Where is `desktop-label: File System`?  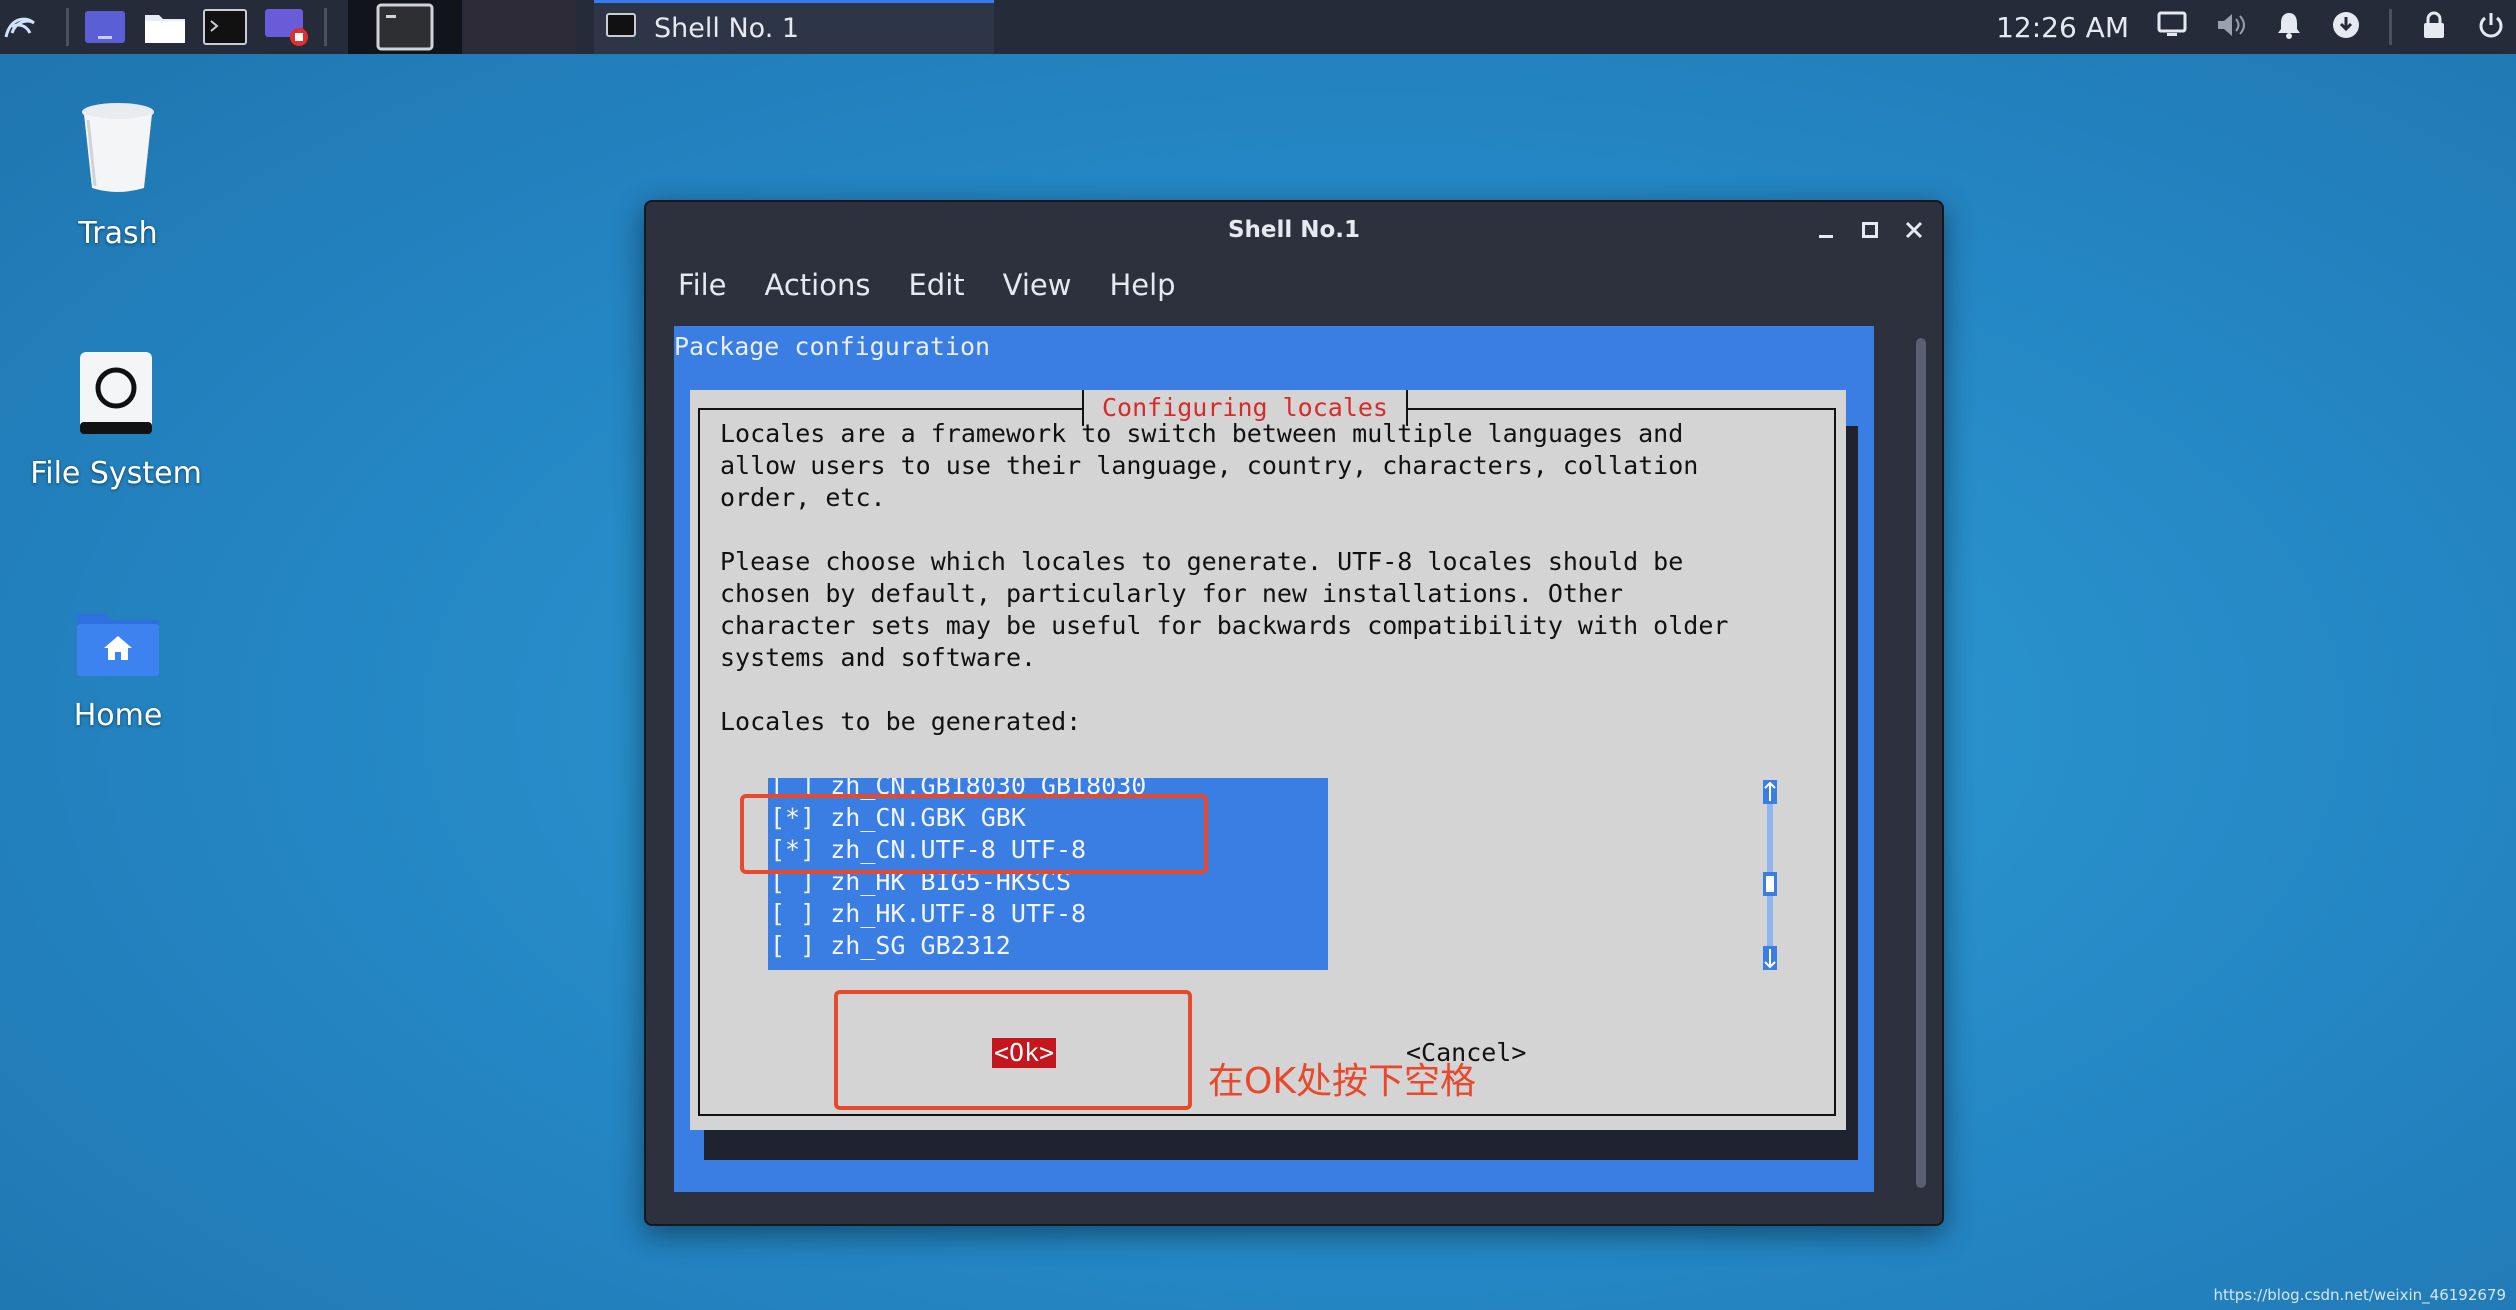
desktop-label: File System is located at coordinates (116, 473).